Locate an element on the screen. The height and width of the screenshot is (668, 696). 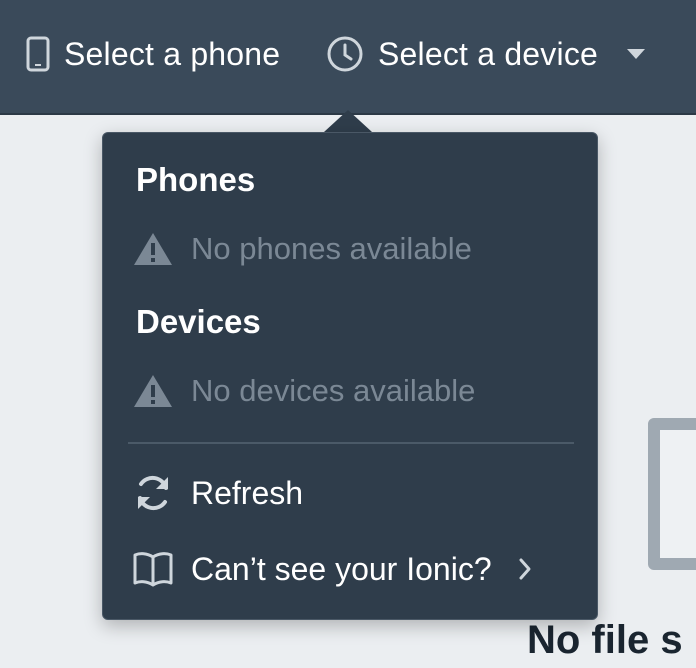
empty-state-heading: No file s is located at coordinates (605, 640).